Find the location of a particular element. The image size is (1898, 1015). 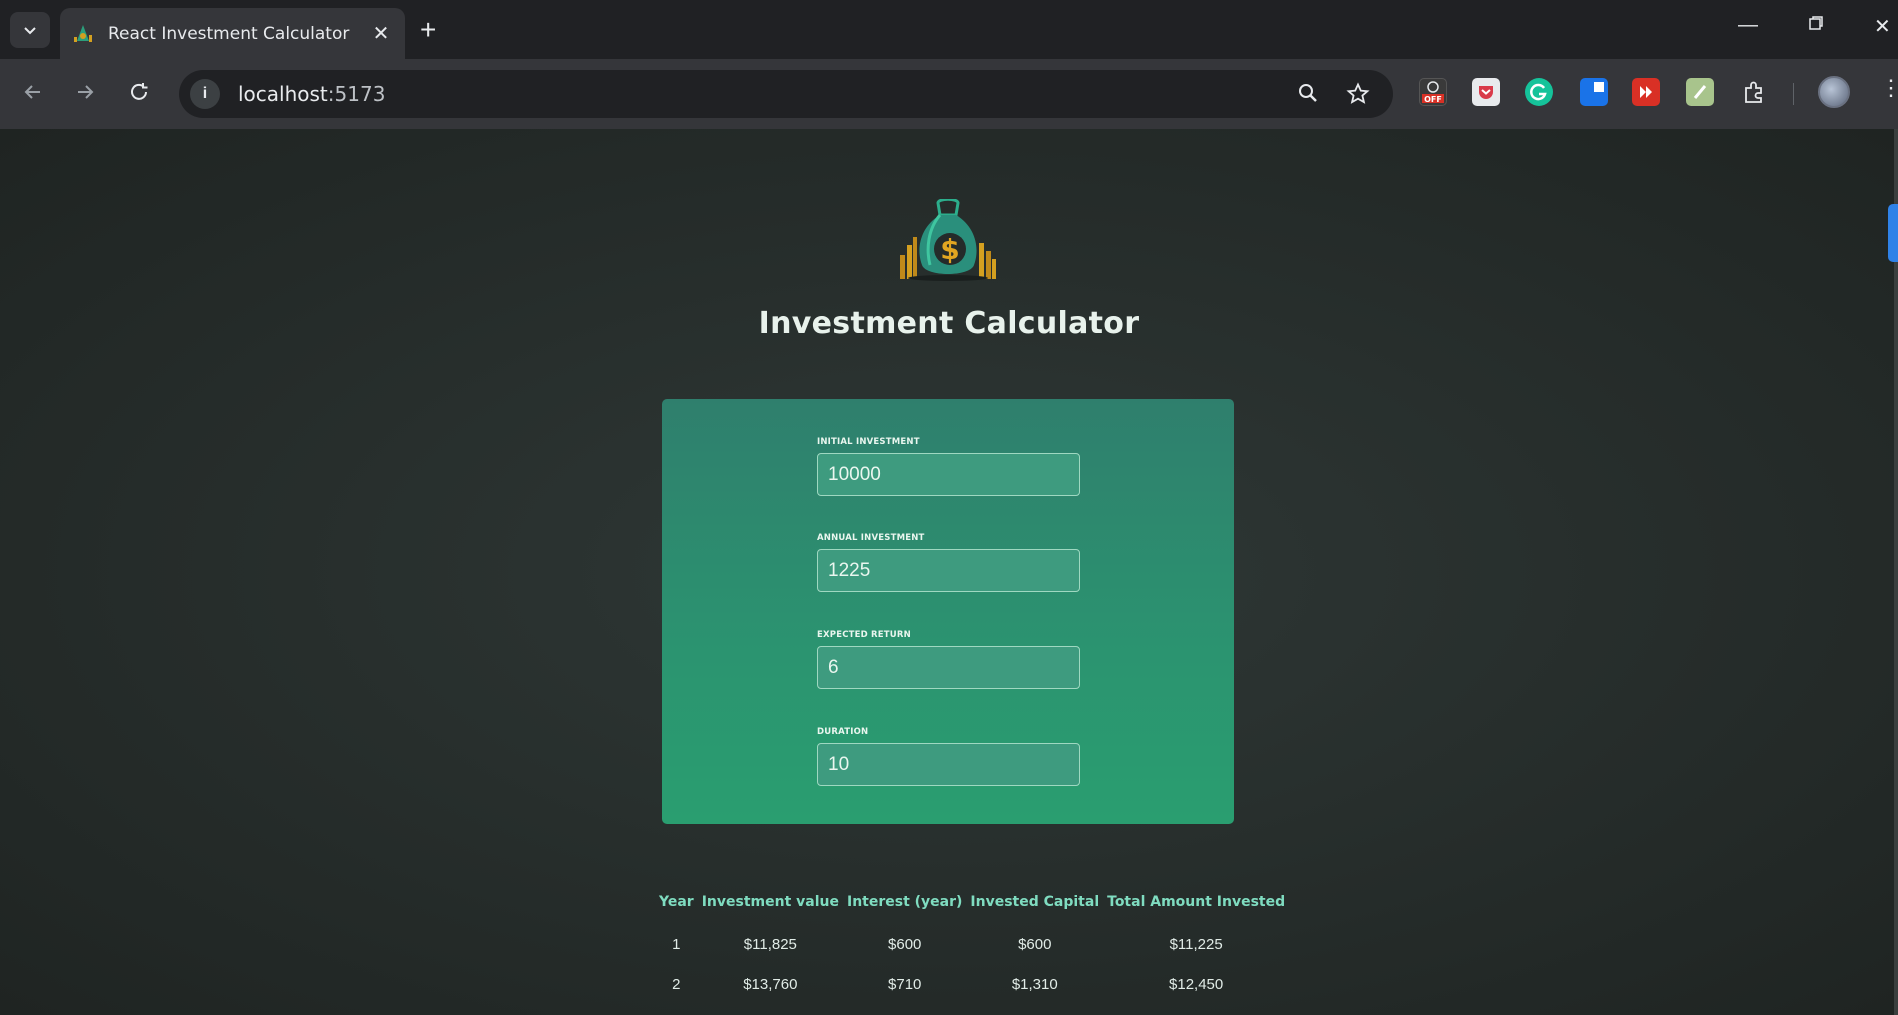

svg-text: OFF is located at coordinates (1433, 99).